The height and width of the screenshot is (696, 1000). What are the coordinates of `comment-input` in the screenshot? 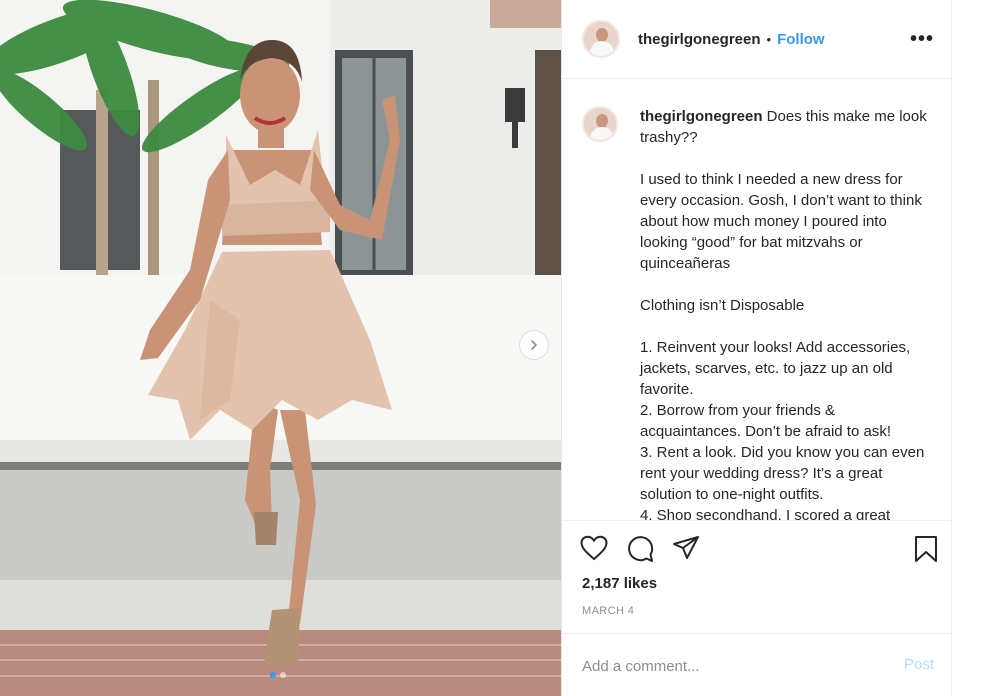 It's located at (732, 666).